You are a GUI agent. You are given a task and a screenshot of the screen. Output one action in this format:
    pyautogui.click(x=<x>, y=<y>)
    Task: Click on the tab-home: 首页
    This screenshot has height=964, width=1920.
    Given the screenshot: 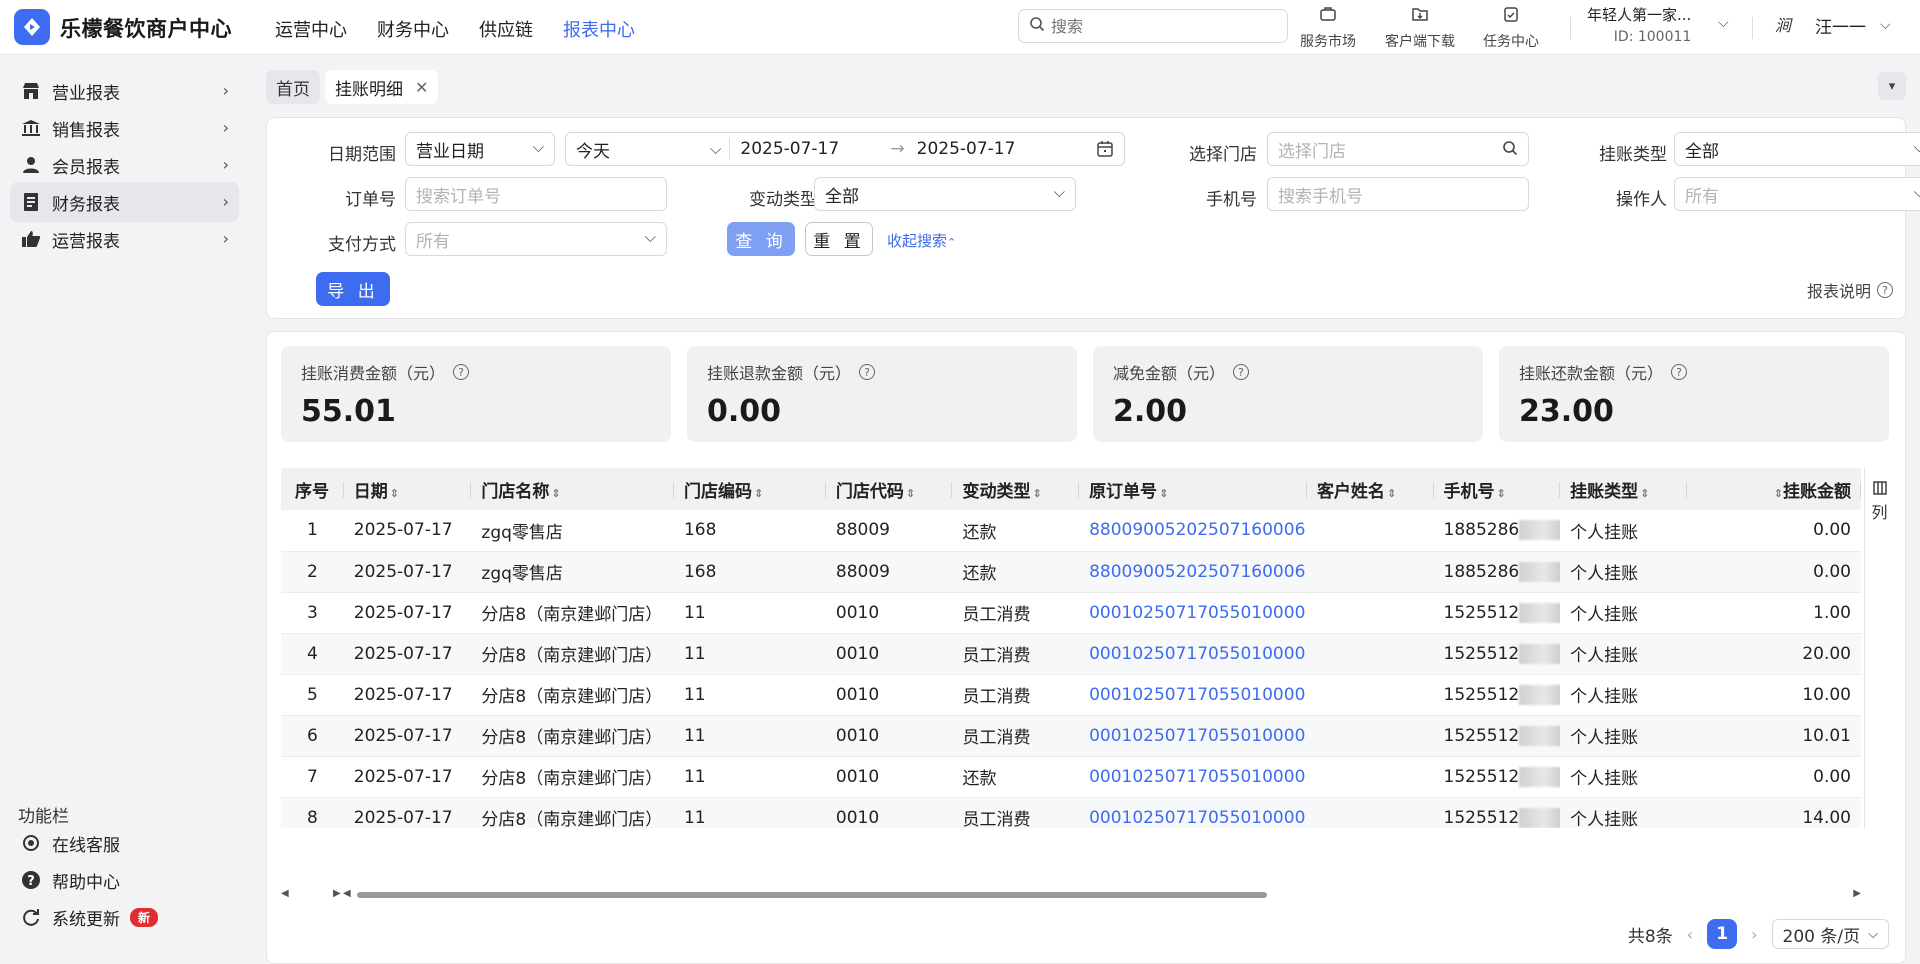 What is the action you would take?
    pyautogui.click(x=293, y=87)
    